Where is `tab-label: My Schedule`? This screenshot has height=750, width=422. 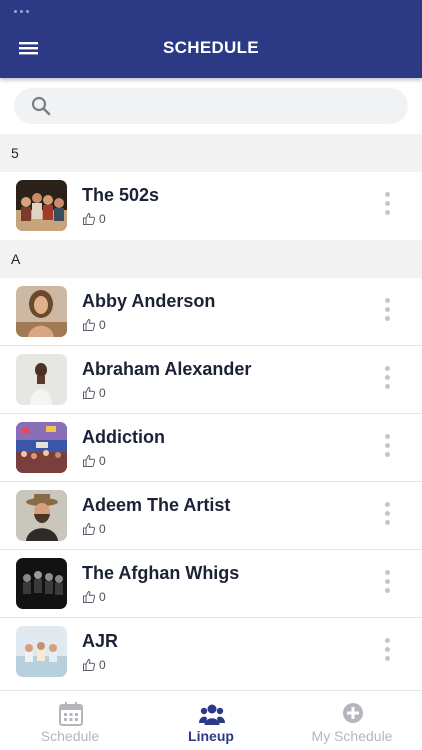 tab-label: My Schedule is located at coordinates (352, 736).